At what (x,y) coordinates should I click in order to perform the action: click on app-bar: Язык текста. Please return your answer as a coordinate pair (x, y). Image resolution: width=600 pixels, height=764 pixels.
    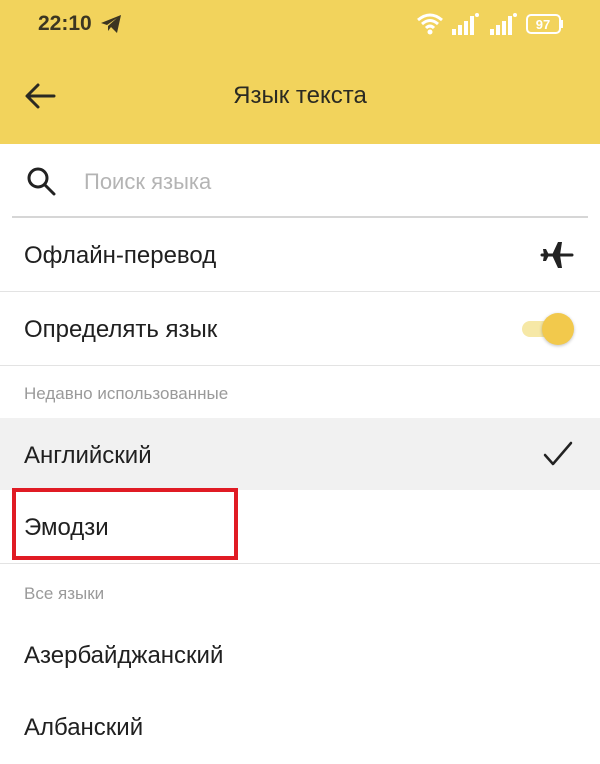
    Looking at the image, I should click on (300, 96).